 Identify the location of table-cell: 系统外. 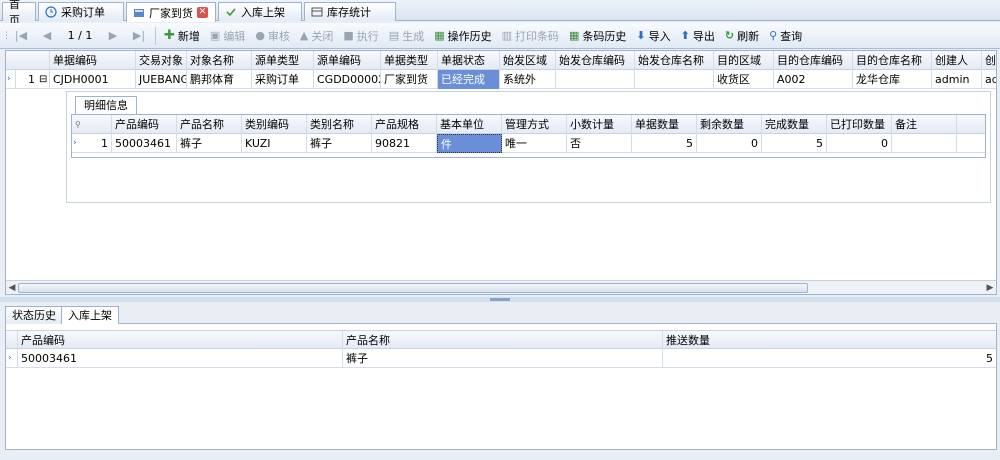
(528, 79).